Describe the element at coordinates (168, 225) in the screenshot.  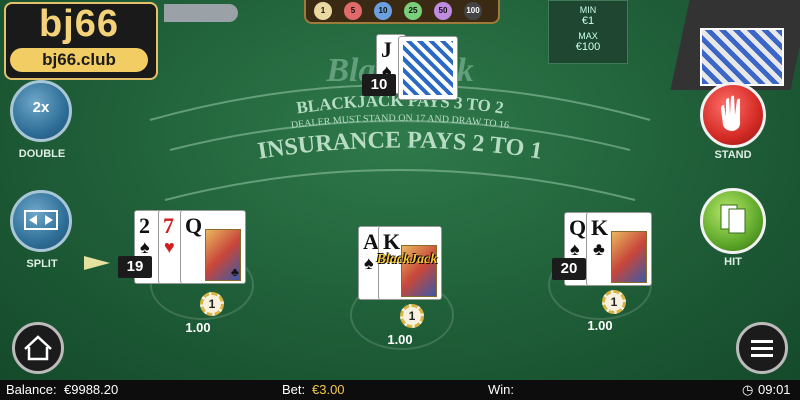
I see `card-rank: 7` at that location.